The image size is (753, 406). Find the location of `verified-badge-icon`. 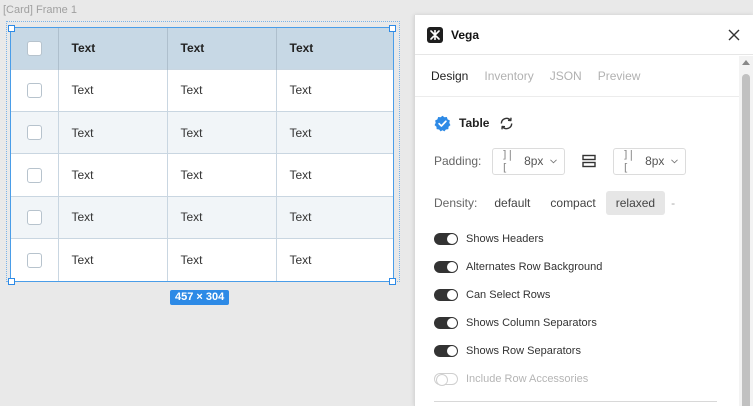

verified-badge-icon is located at coordinates (442, 123).